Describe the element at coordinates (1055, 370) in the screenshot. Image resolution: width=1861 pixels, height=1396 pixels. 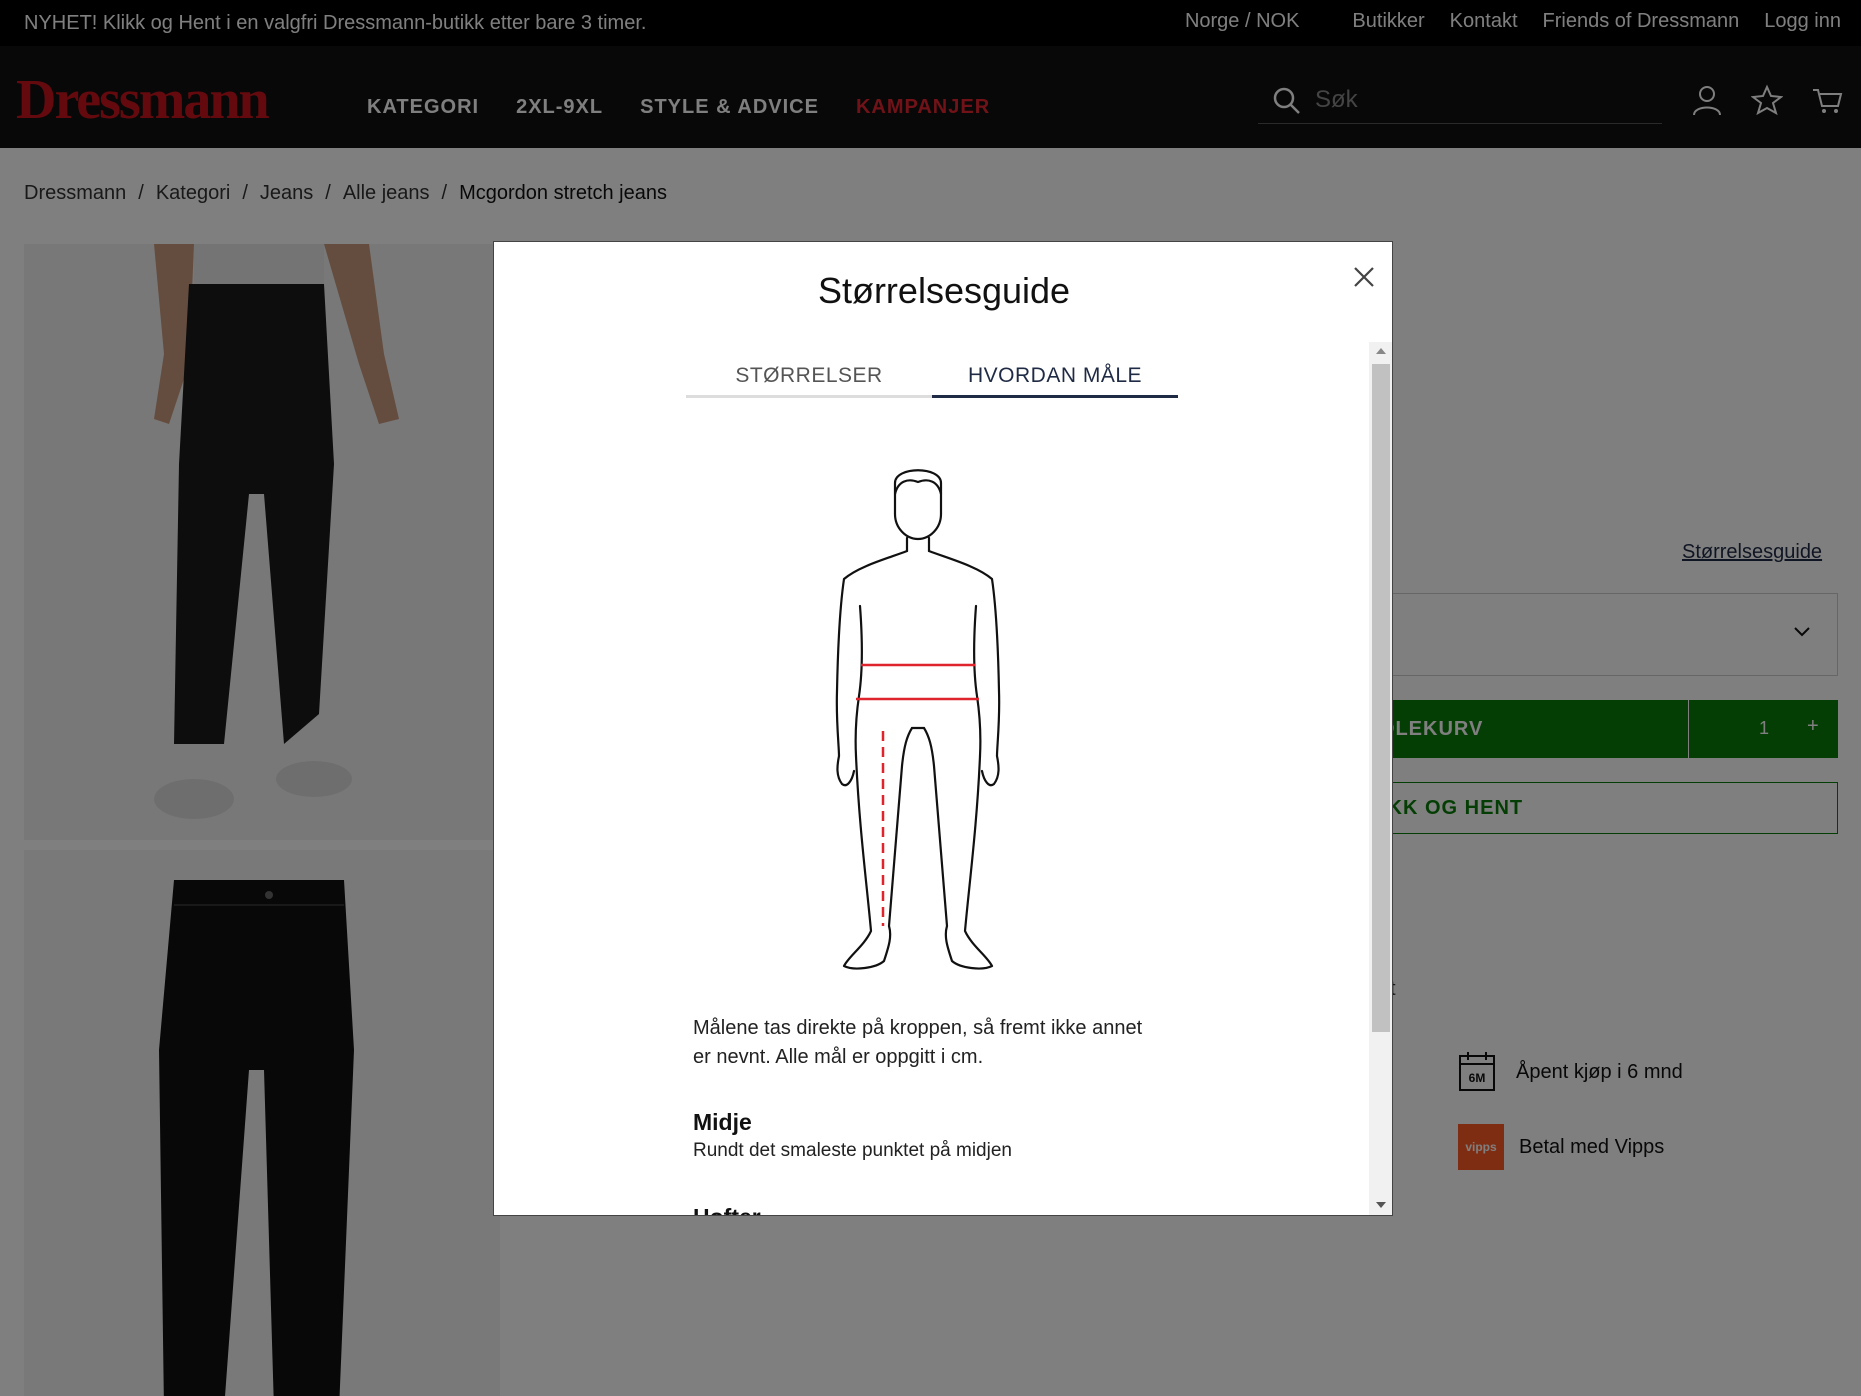
I see `tab-hvordan-male: HVORDAN MÅLE` at that location.